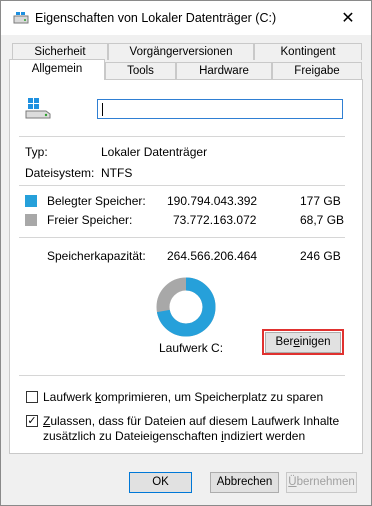 Image resolution: width=372 pixels, height=506 pixels. Describe the element at coordinates (160, 482) in the screenshot. I see `ok-button: OK` at that location.